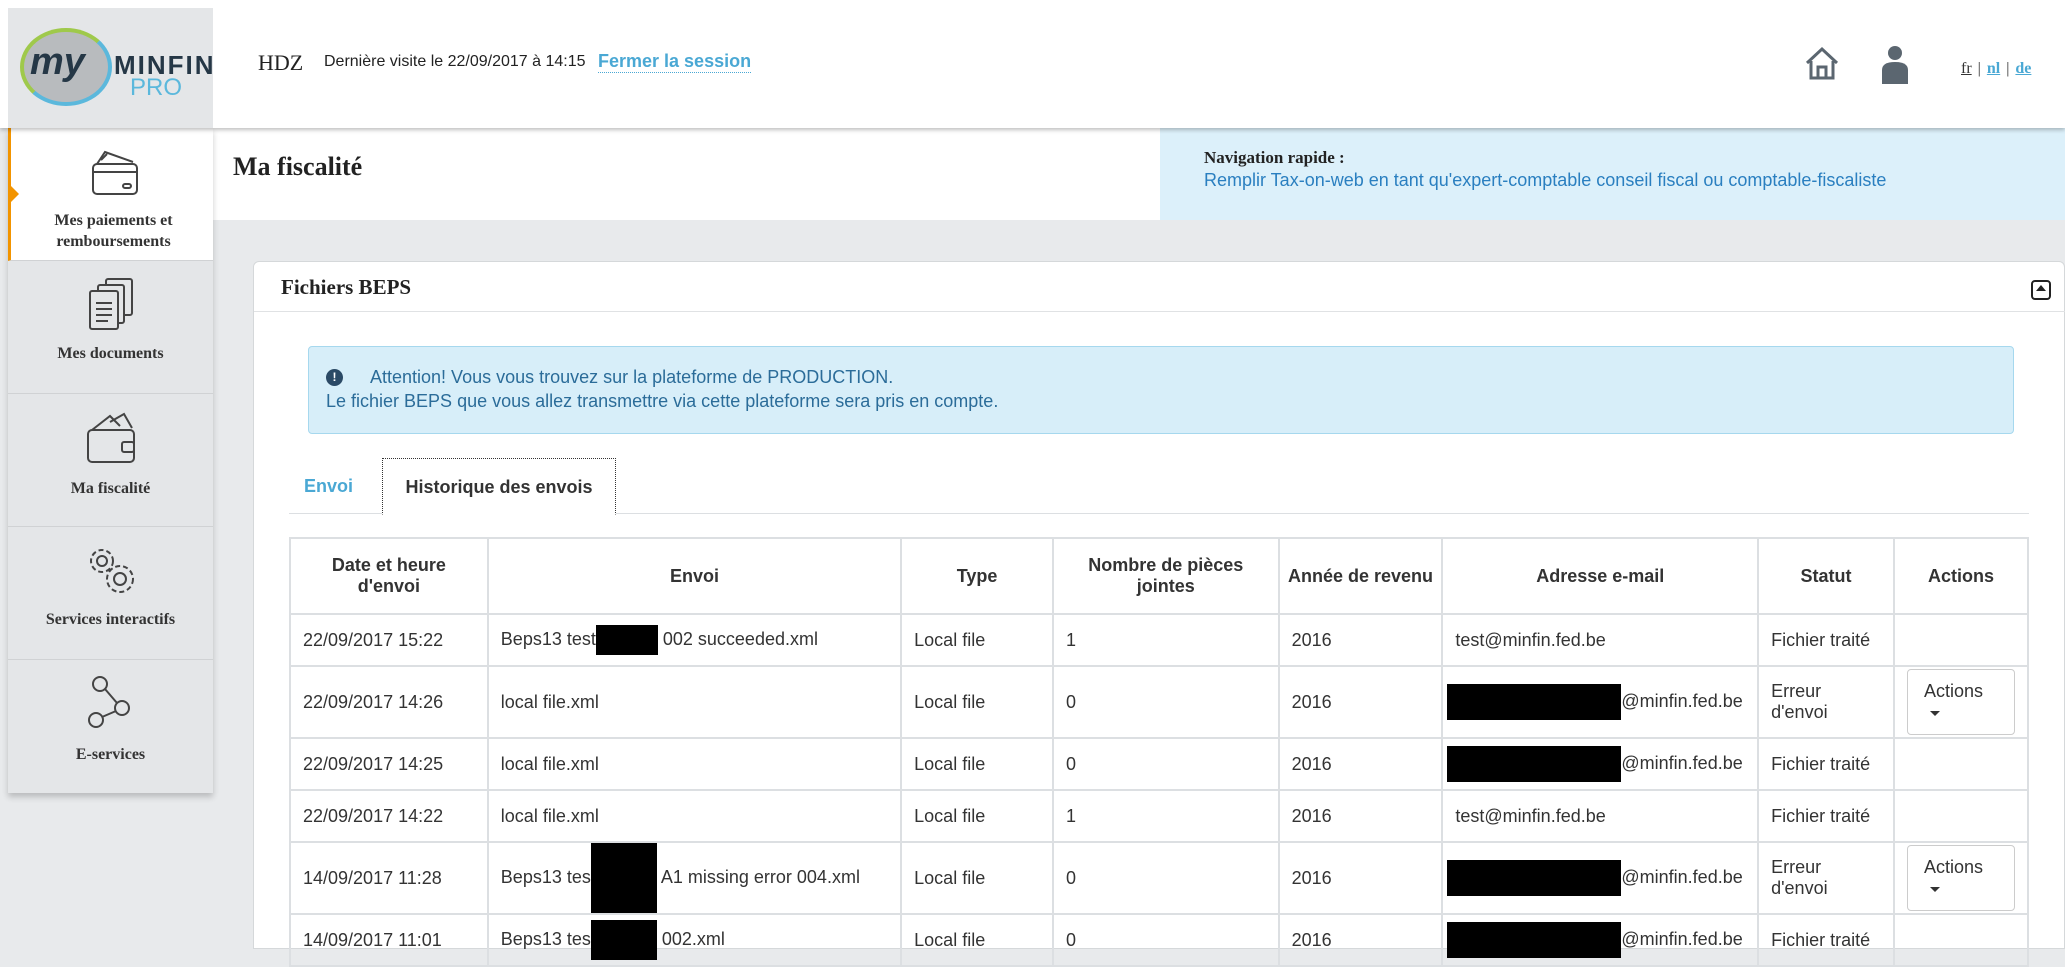 This screenshot has height=967, width=2065. Describe the element at coordinates (1826, 940) in the screenshot. I see `cell-status: Fichier traité` at that location.